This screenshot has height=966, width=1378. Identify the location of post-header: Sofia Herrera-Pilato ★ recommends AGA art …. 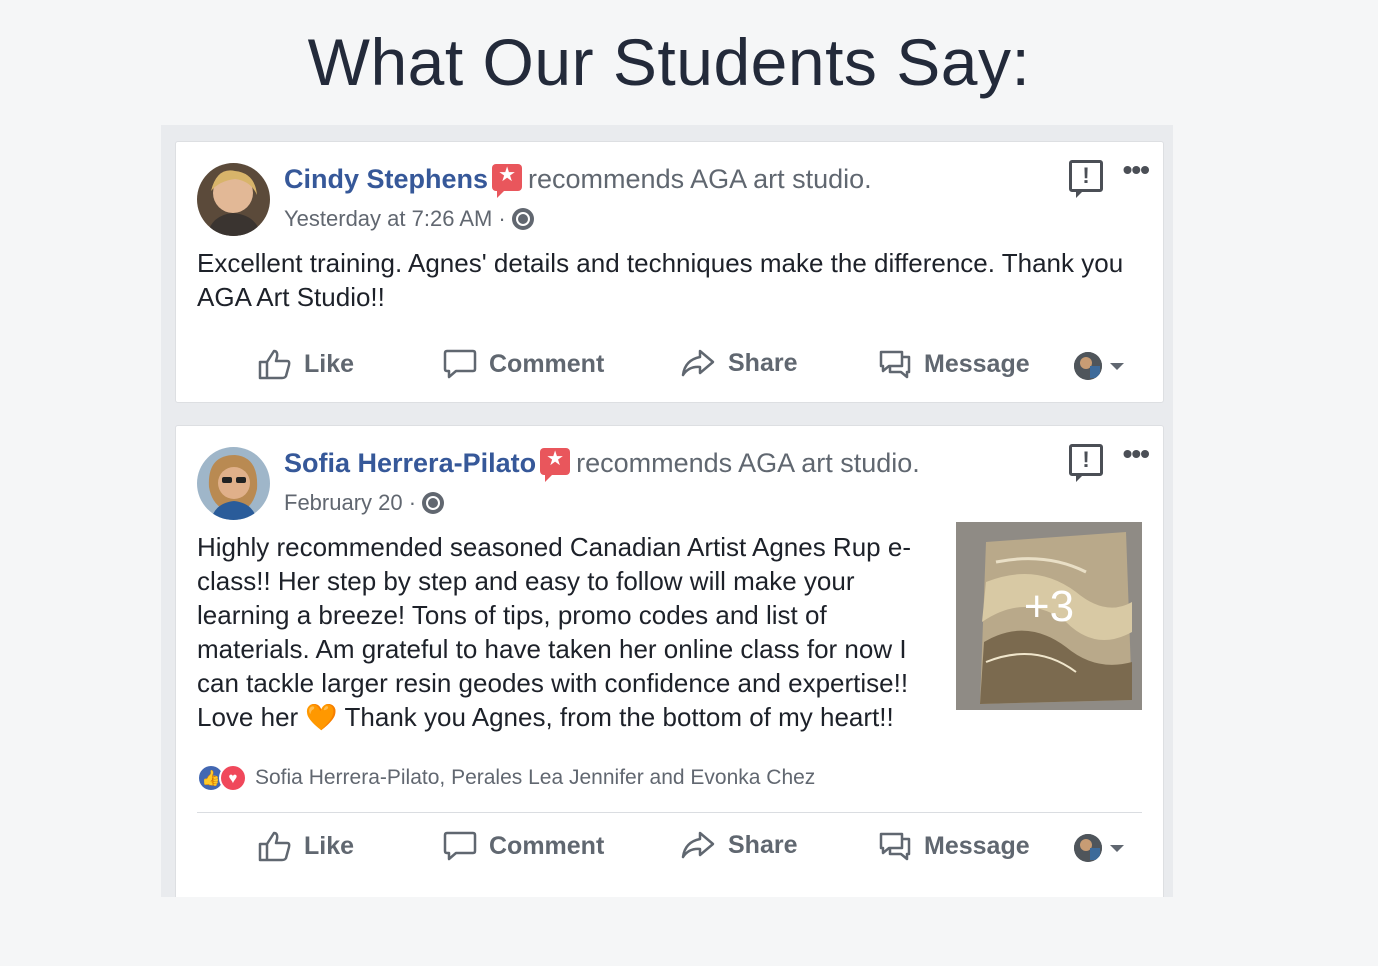
(602, 465).